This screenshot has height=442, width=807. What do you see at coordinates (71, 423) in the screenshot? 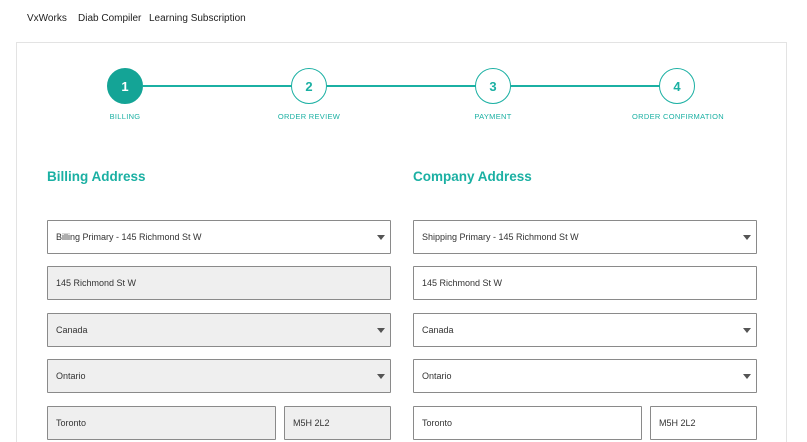
I see `billing-city-value: Toronto` at bounding box center [71, 423].